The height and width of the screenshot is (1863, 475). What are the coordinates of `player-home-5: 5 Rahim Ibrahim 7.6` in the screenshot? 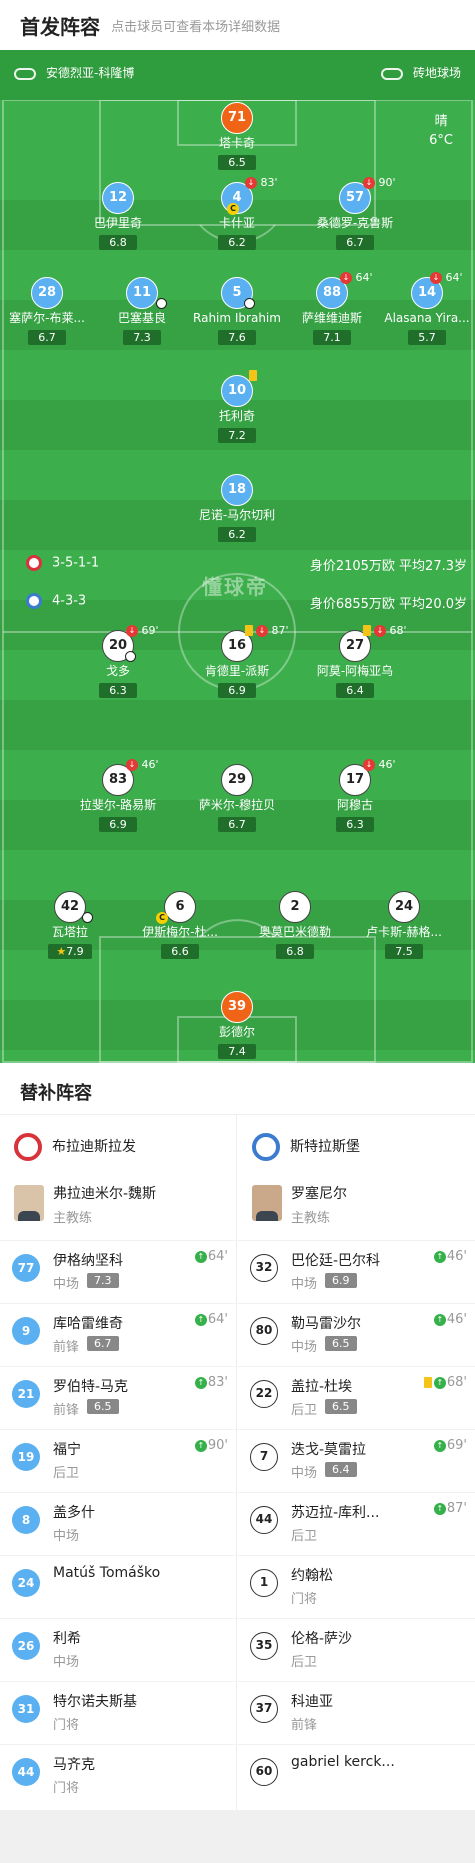 It's located at (237, 311).